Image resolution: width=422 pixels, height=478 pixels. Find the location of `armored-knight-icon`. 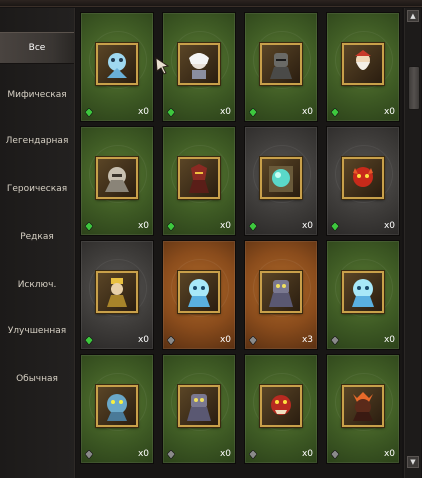

armored-knight-icon is located at coordinates (281, 66).